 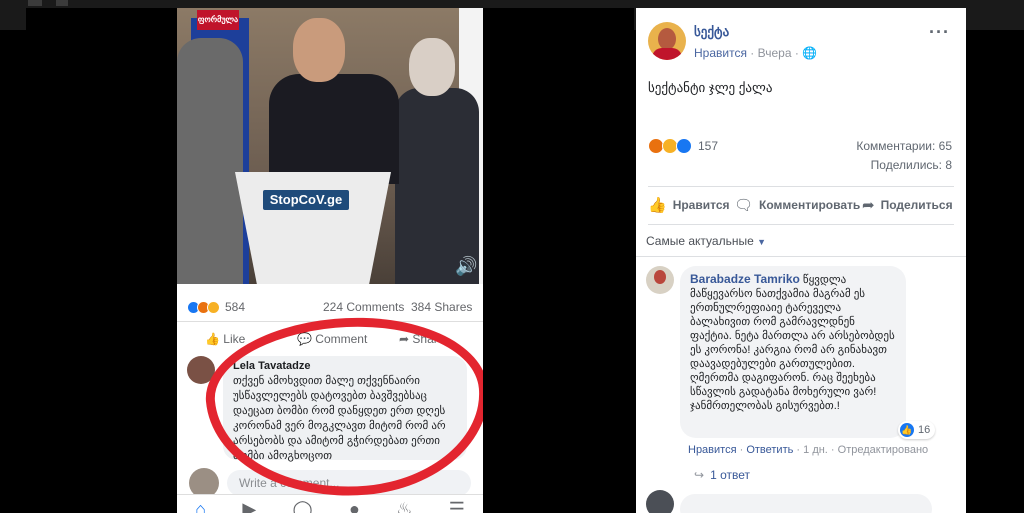 What do you see at coordinates (700, 241) in the screenshot?
I see `sort-label: Самые актуальные` at bounding box center [700, 241].